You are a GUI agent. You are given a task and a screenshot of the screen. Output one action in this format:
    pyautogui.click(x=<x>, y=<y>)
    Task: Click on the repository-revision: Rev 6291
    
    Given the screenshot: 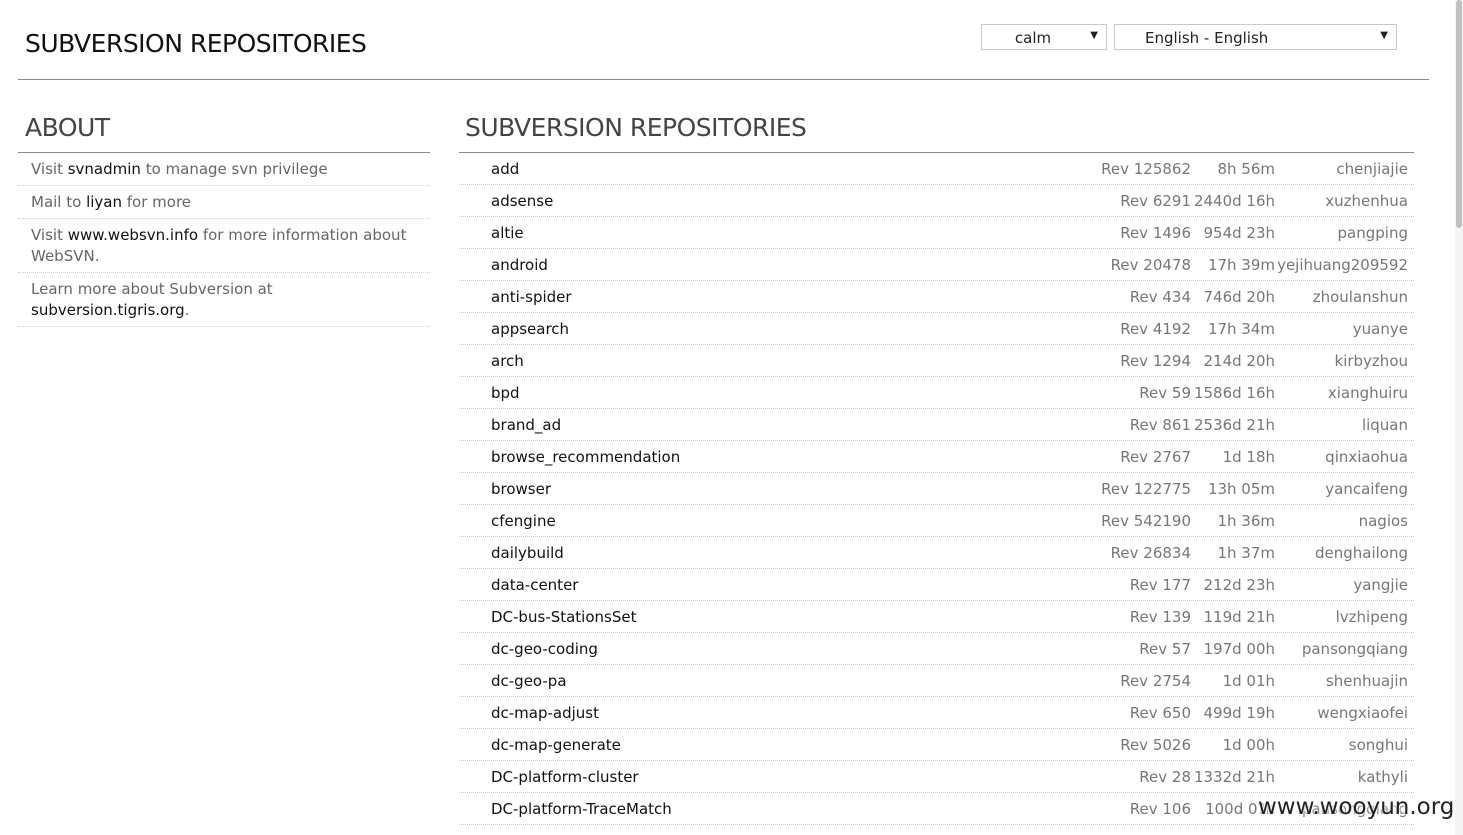 What is the action you would take?
    pyautogui.click(x=1155, y=201)
    